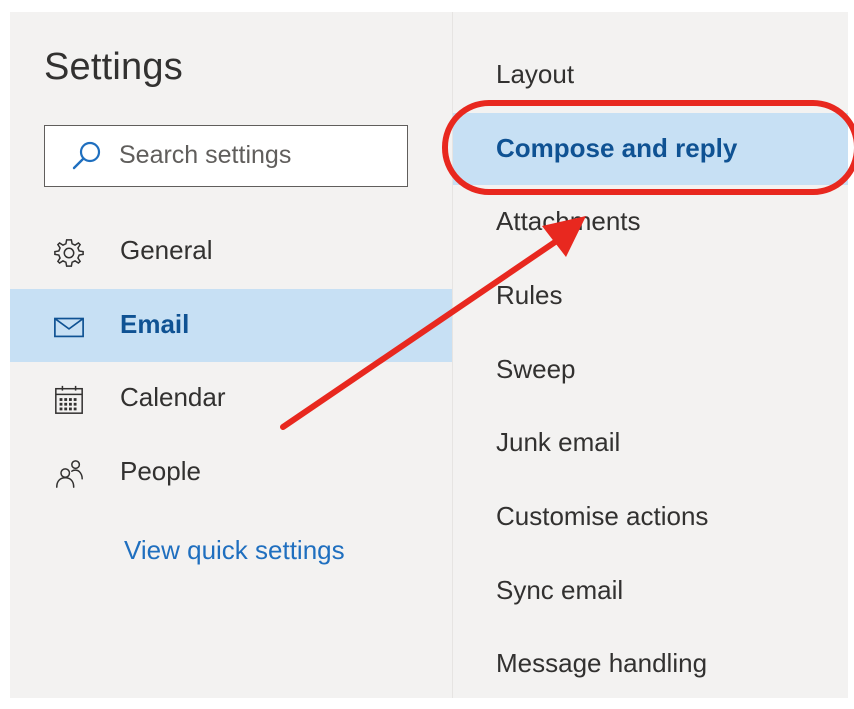 This screenshot has height=709, width=854. What do you see at coordinates (259, 155) in the screenshot?
I see `search-input` at bounding box center [259, 155].